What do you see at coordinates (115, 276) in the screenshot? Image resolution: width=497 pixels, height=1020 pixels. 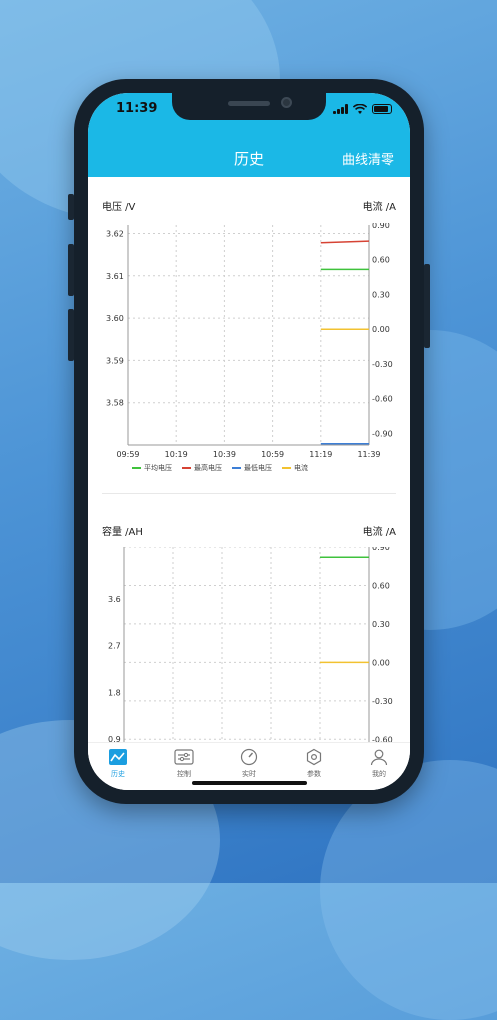 I see `y-left-tick-label: 3.61` at bounding box center [115, 276].